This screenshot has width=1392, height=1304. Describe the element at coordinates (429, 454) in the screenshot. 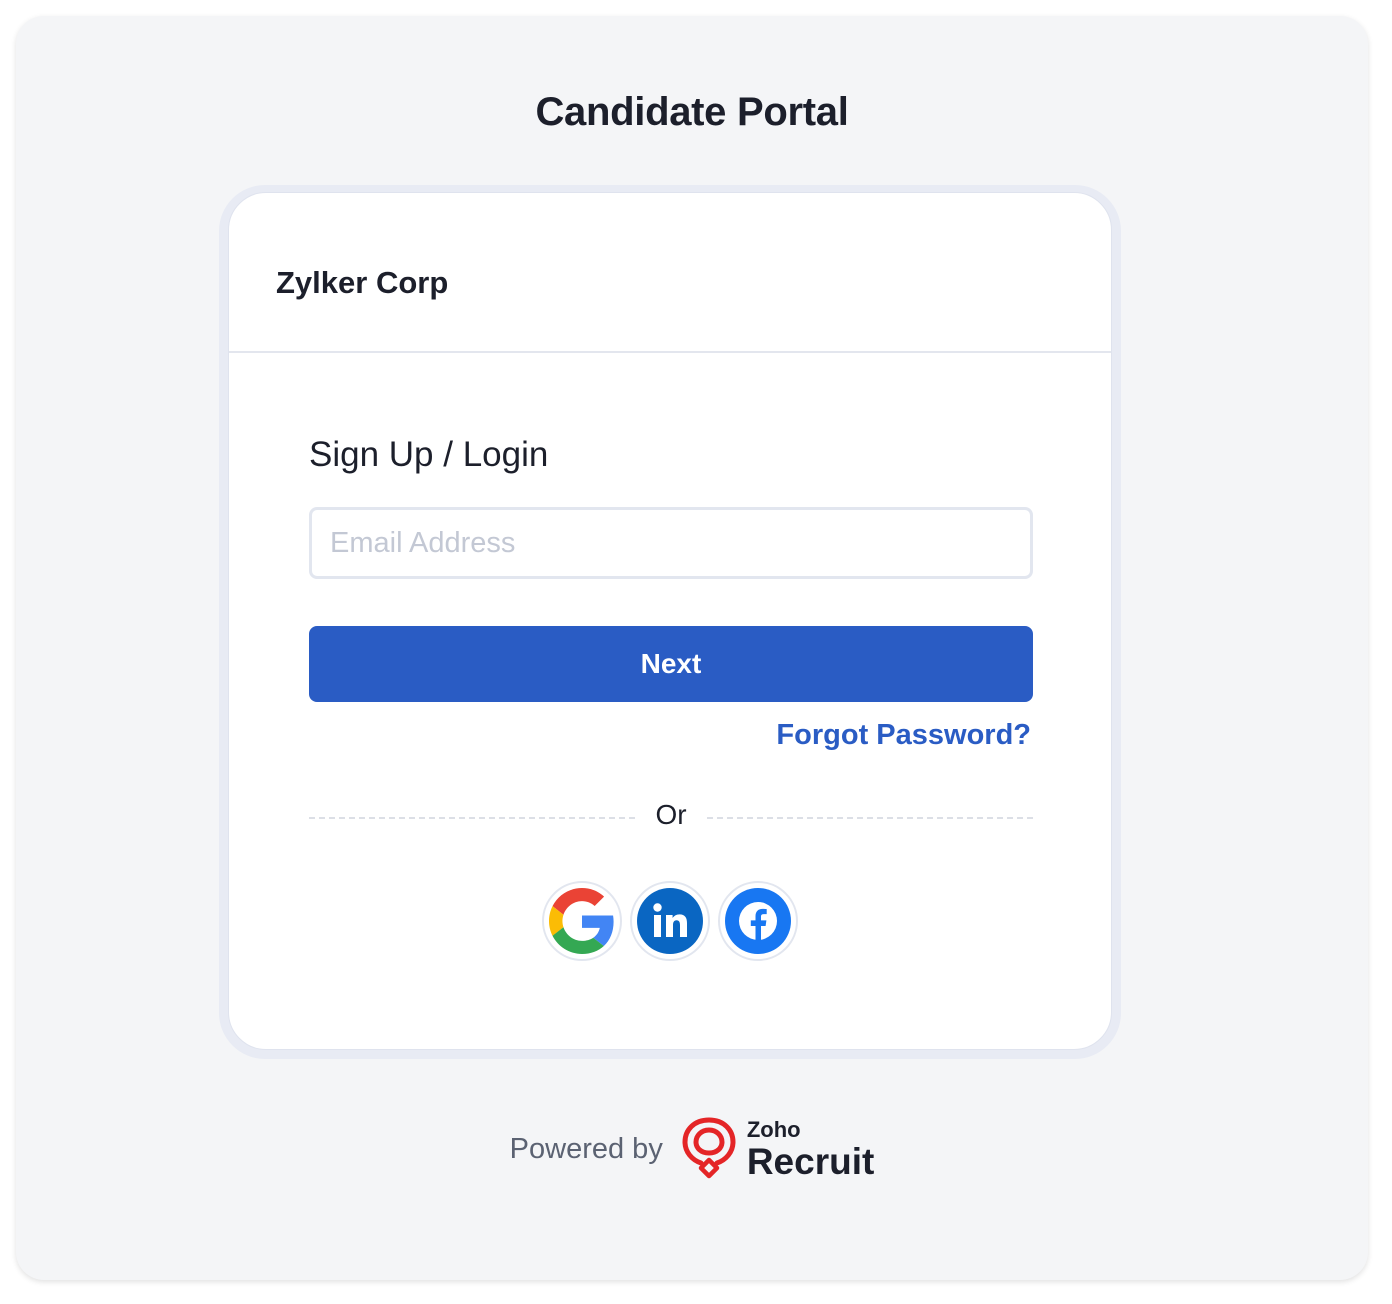

I see `login-heading: Sign Up / Login` at that location.